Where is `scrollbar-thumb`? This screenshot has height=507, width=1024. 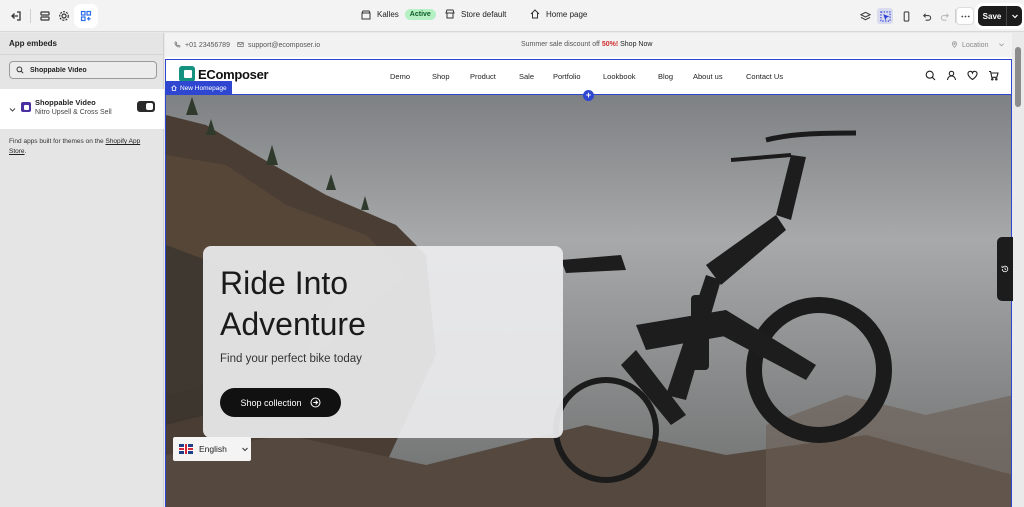 scrollbar-thumb is located at coordinates (1018, 77).